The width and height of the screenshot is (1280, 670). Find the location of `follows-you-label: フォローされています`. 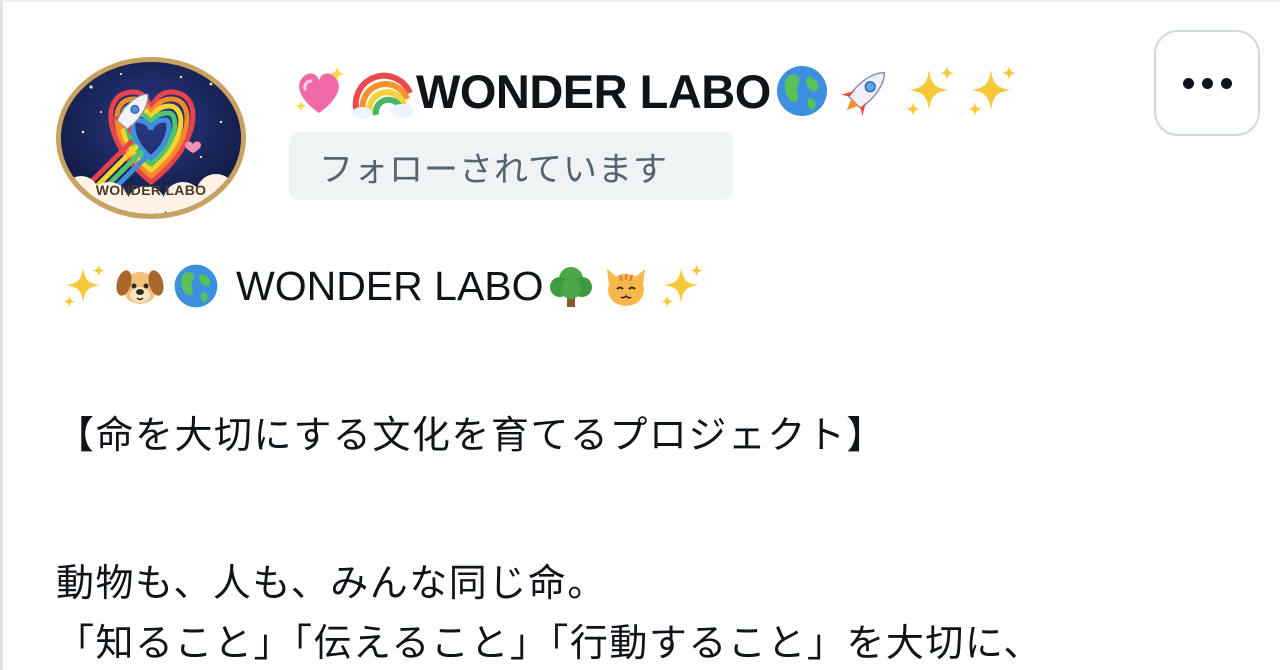

follows-you-label: フォローされています is located at coordinates (493, 169).